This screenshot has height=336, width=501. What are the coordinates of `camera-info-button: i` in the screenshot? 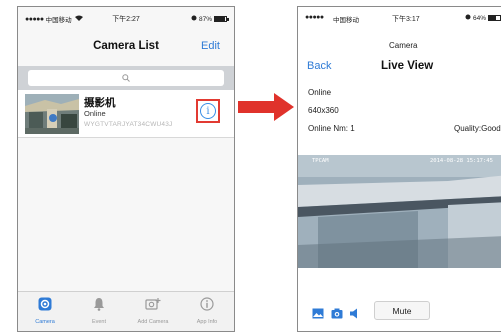 It's located at (208, 111).